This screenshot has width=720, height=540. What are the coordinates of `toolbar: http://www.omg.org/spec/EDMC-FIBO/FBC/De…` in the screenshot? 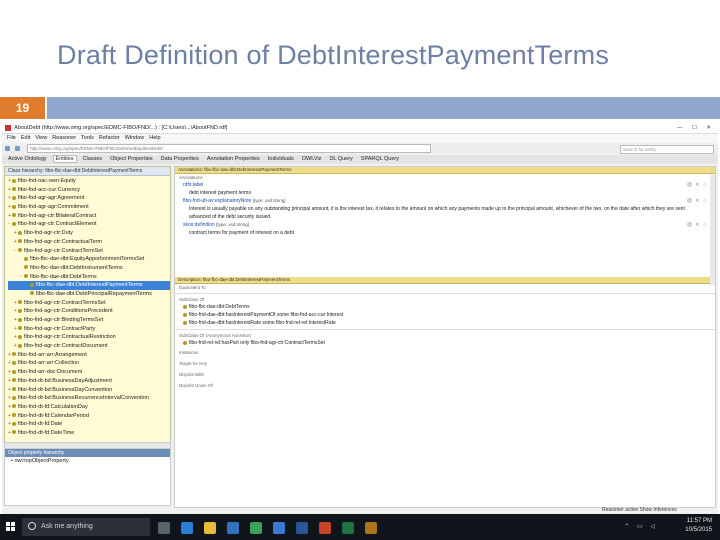 It's located at (360, 149).